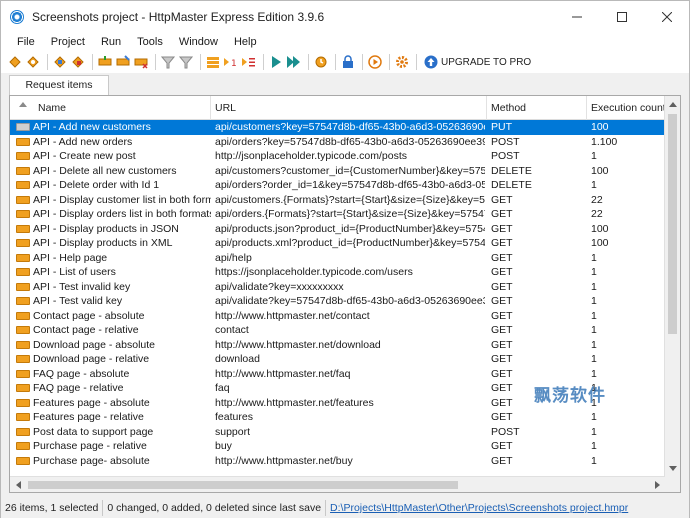 This screenshot has width=690, height=518. I want to click on close-icon, so click(666, 17).